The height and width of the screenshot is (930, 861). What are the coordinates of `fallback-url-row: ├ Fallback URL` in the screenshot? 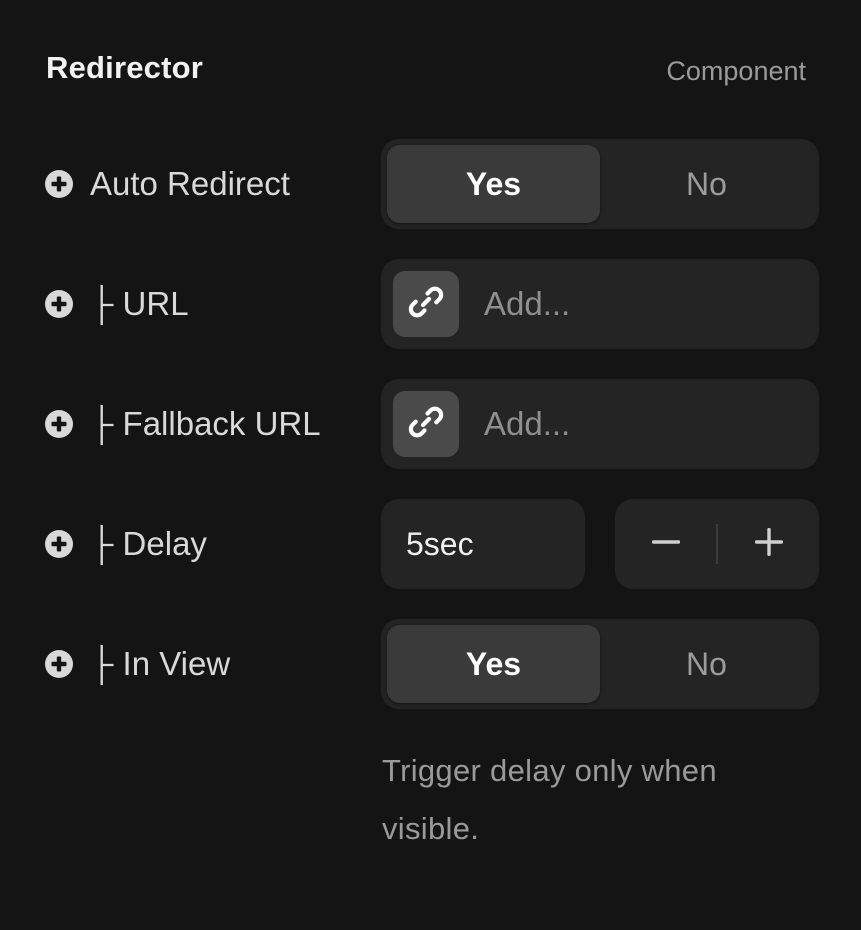 It's located at (430, 424).